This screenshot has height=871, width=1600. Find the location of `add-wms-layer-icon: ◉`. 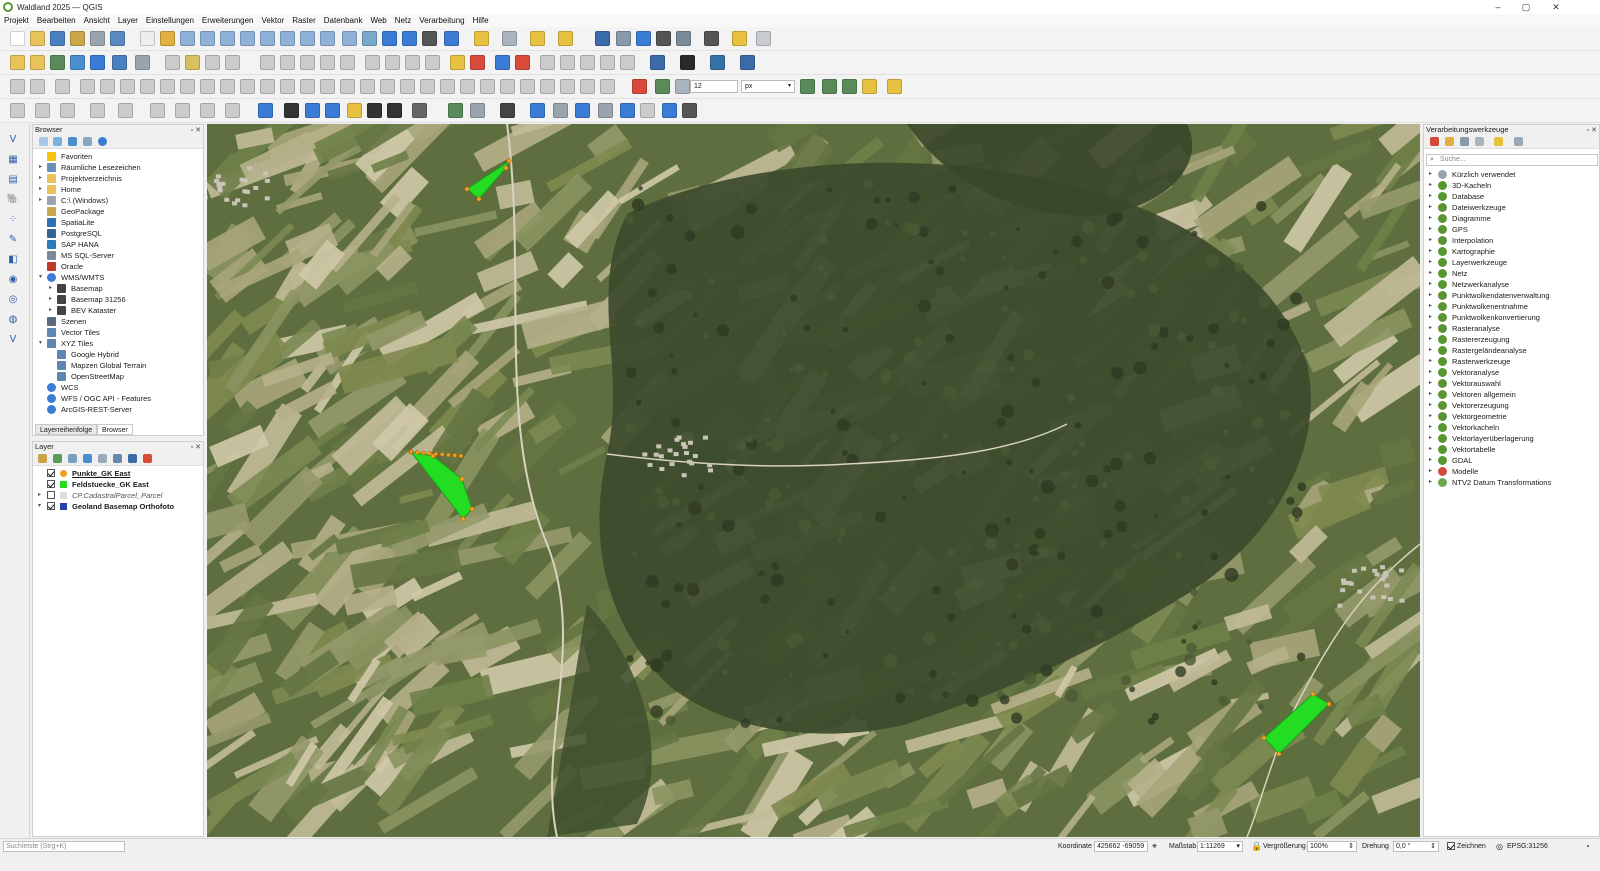

add-wms-layer-icon: ◉ is located at coordinates (13, 280).